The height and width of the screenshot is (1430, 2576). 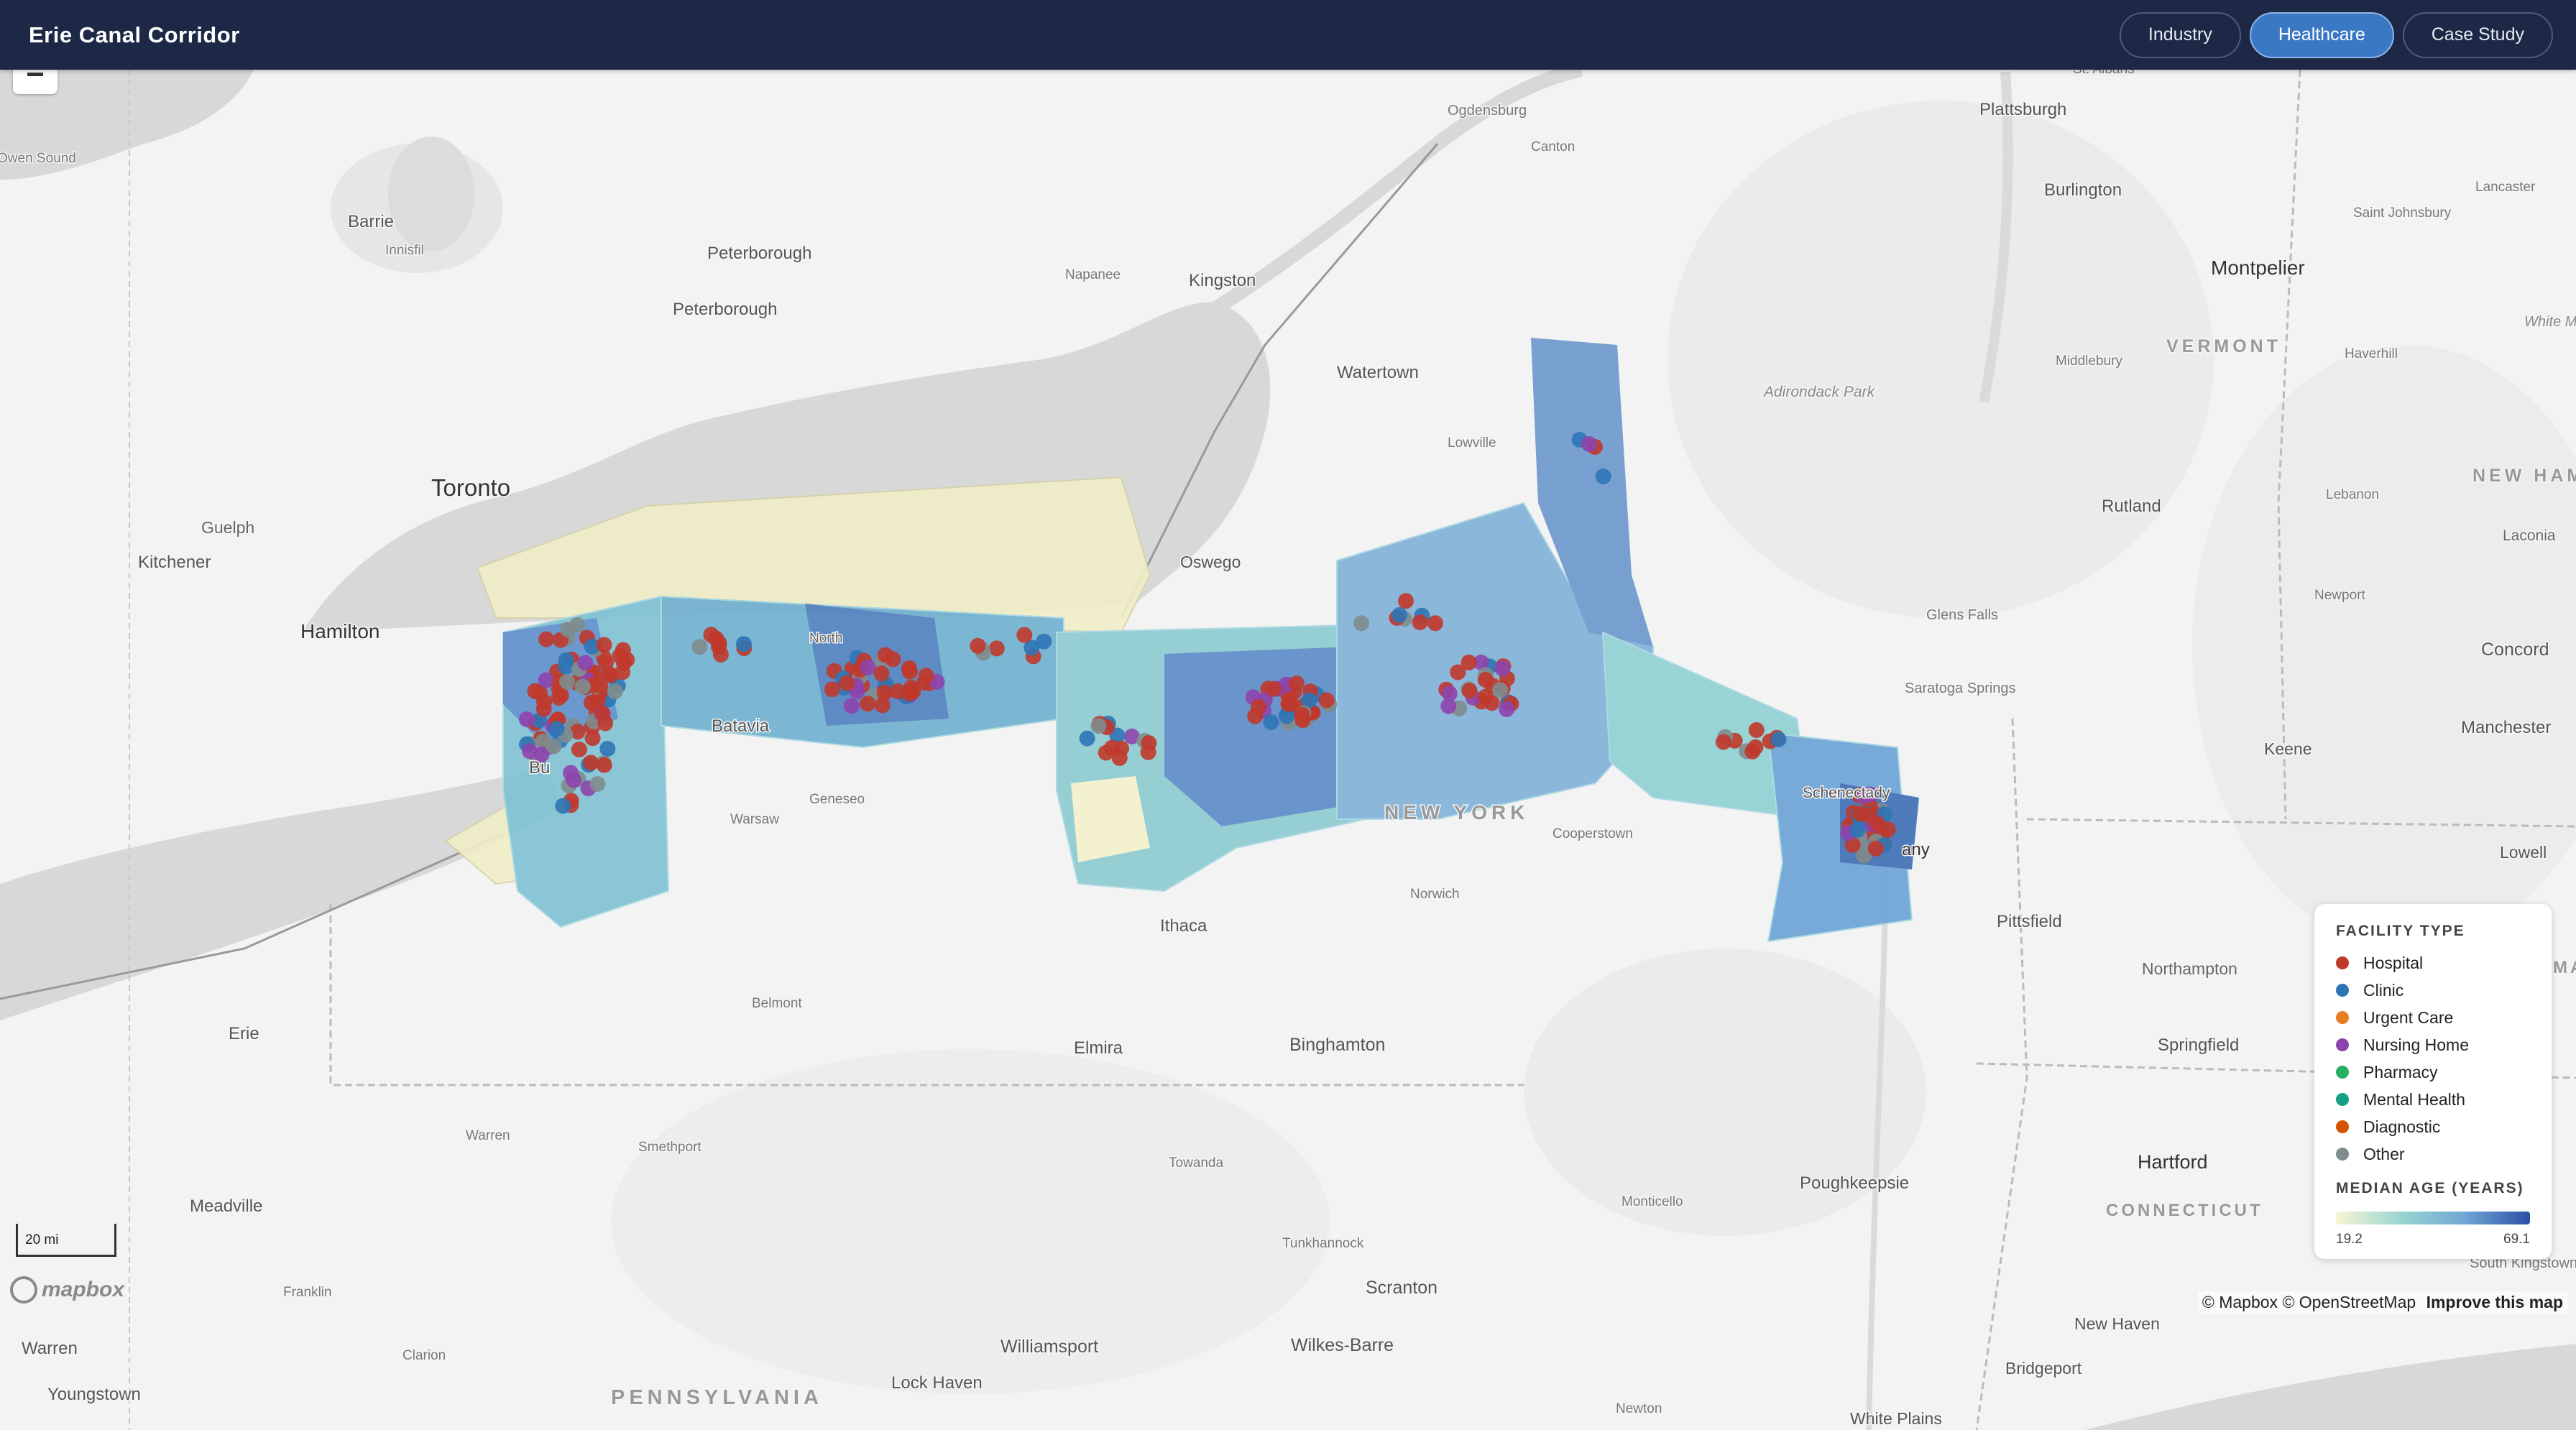 I want to click on place-label: Erie, so click(x=244, y=1033).